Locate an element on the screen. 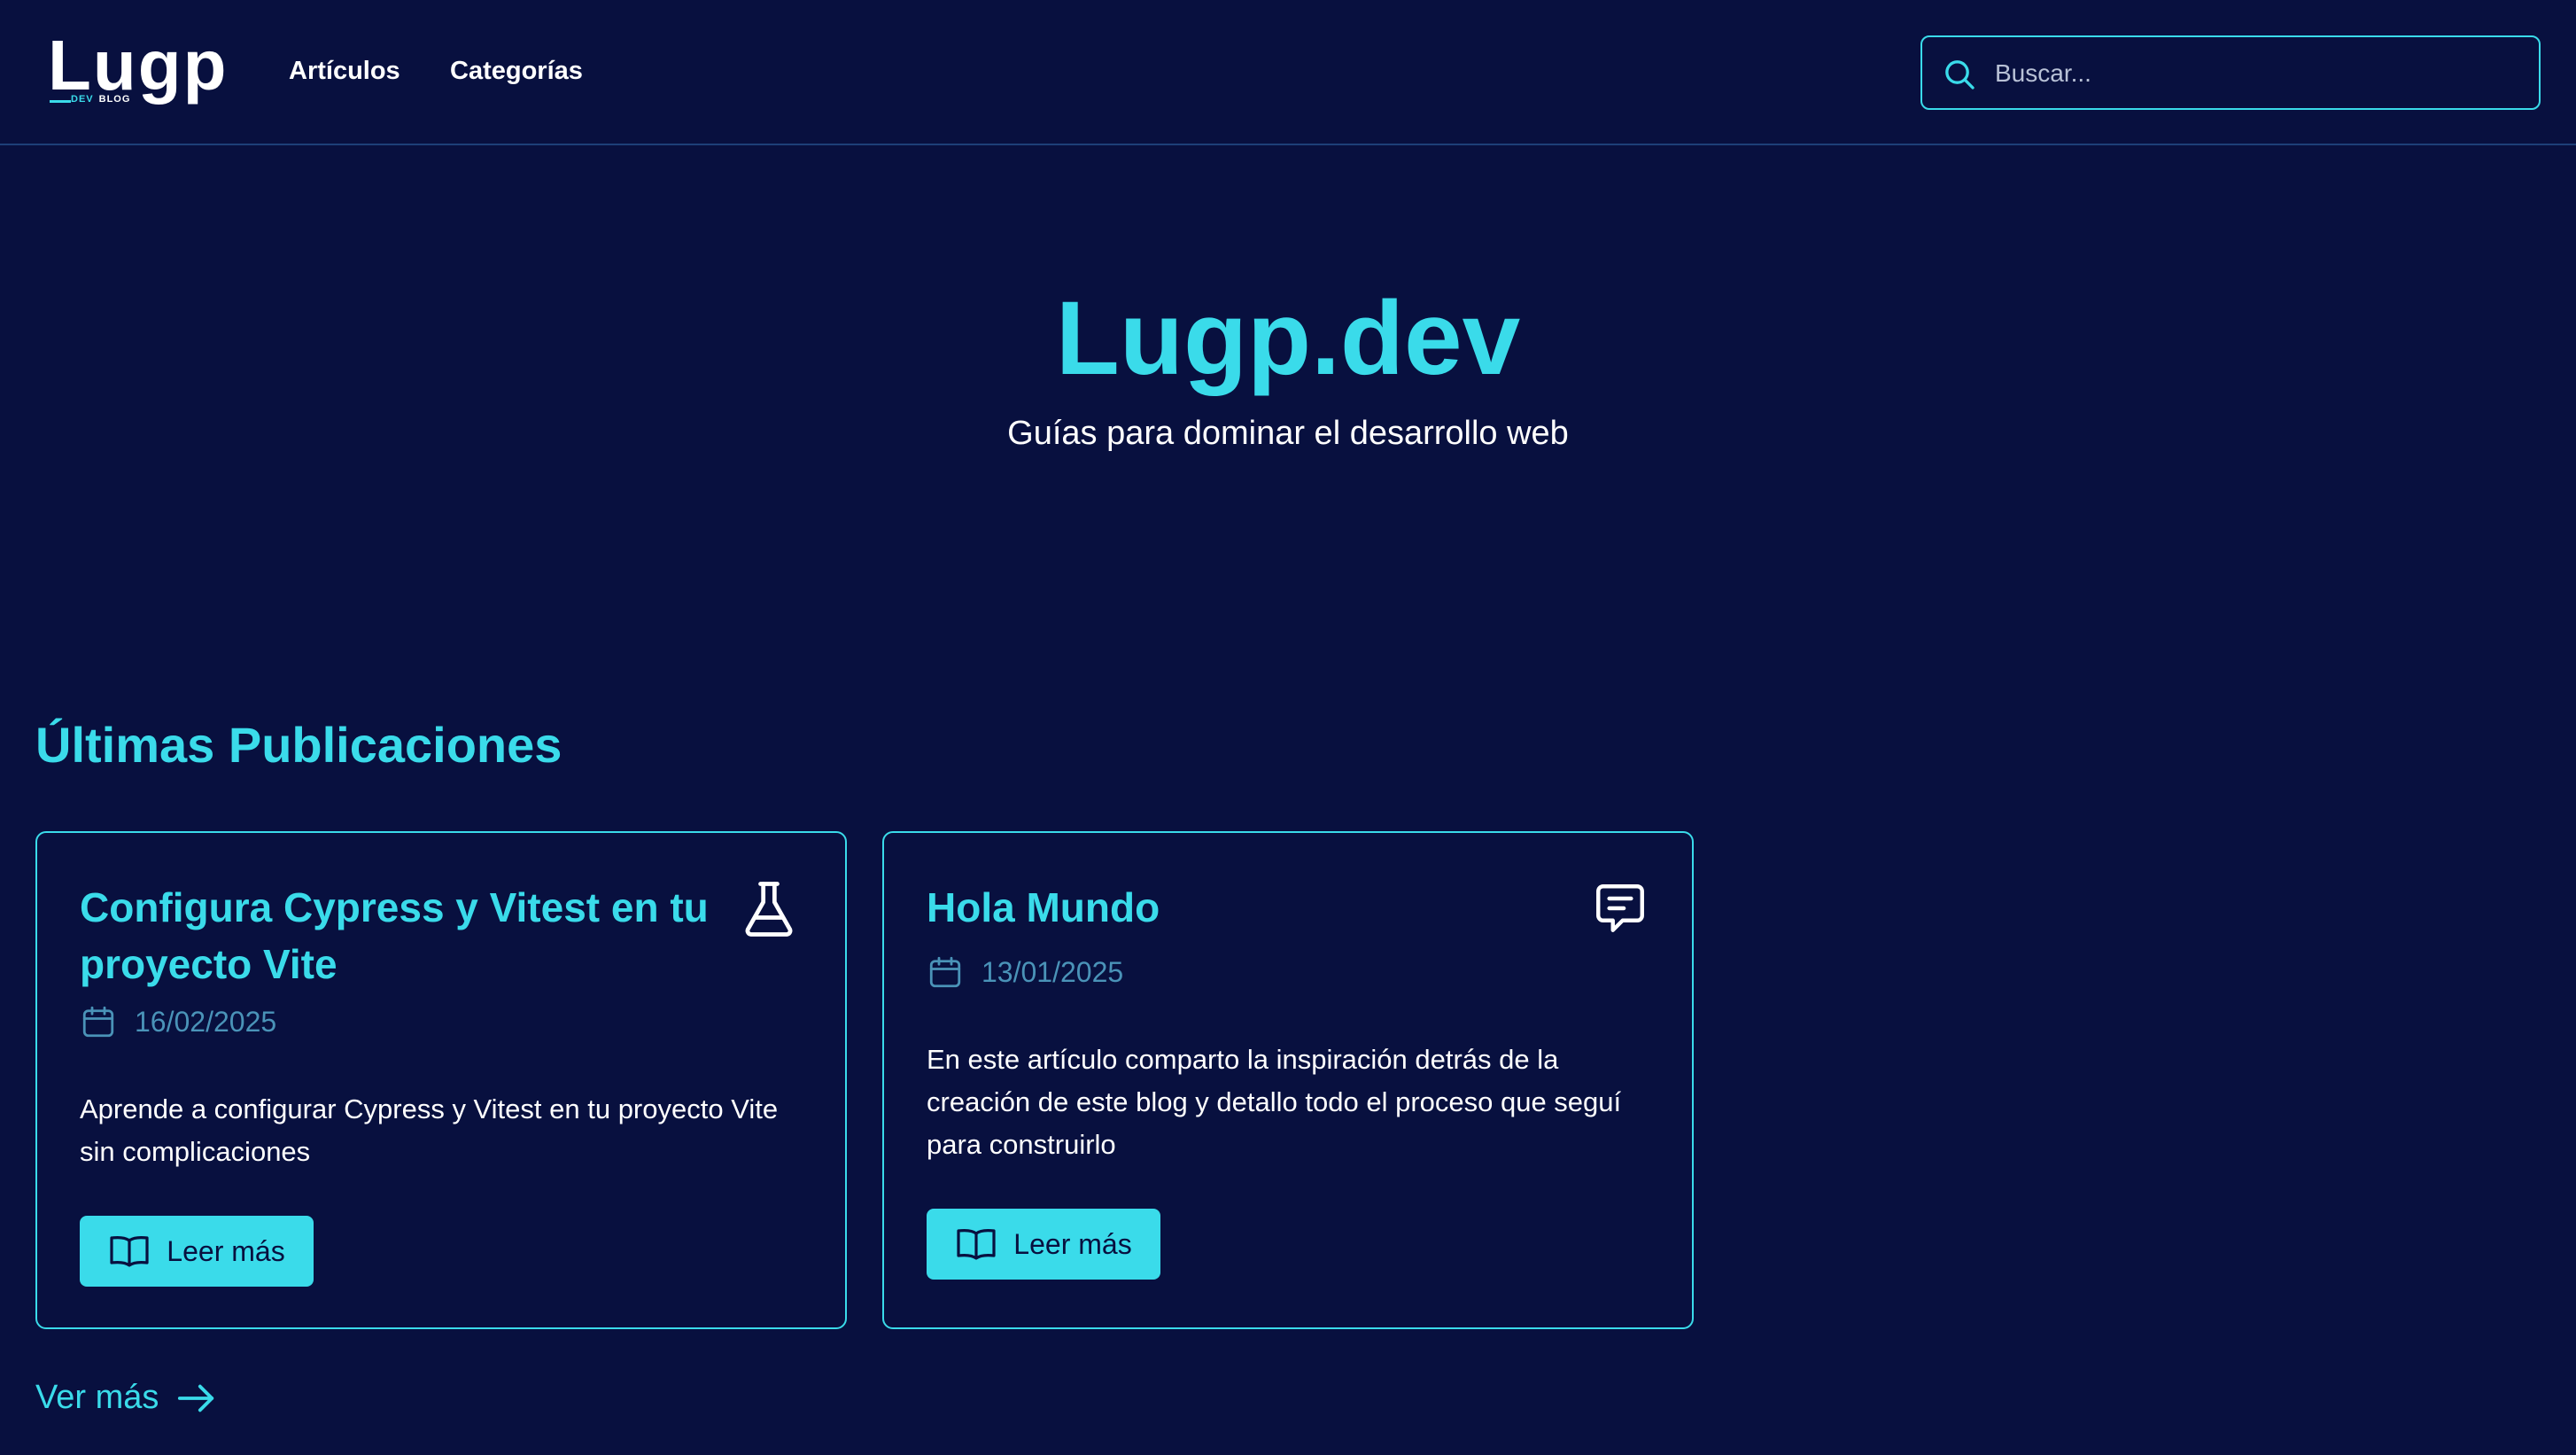  site-logo: Lugp DEV BLOG is located at coordinates (139, 70).